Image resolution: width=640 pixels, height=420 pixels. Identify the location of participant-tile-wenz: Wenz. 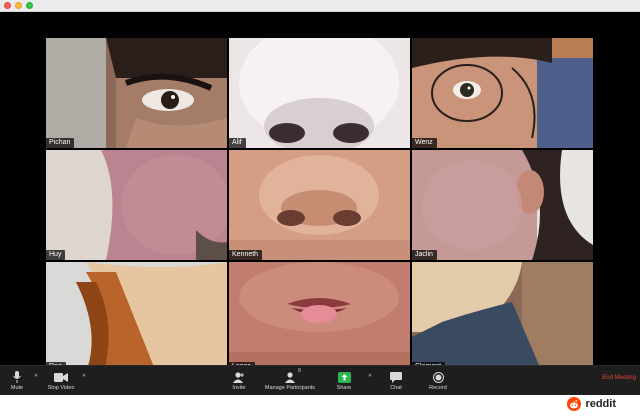
(502, 93).